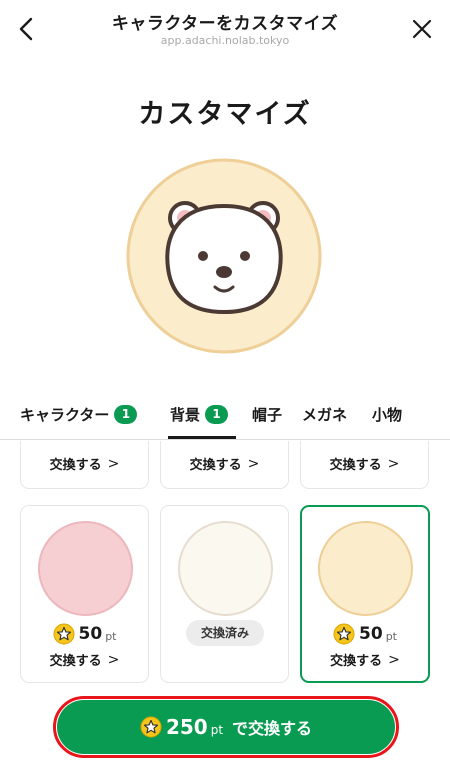 This screenshot has width=450, height=776. What do you see at coordinates (225, 40) in the screenshot?
I see `header-url: app.adachi.nolab.tokyo` at bounding box center [225, 40].